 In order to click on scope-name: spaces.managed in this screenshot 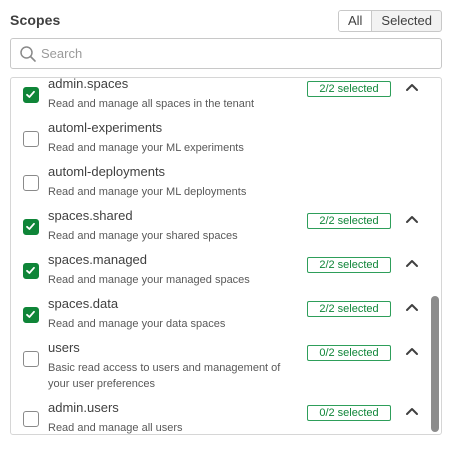, I will do `click(98, 259)`.